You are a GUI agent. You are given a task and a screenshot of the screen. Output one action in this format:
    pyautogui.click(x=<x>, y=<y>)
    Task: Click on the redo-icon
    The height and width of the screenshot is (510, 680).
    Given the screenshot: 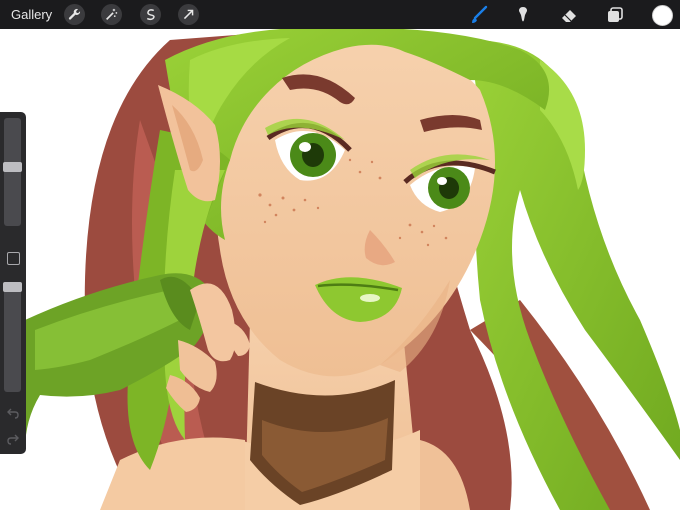 What is the action you would take?
    pyautogui.click(x=13, y=439)
    